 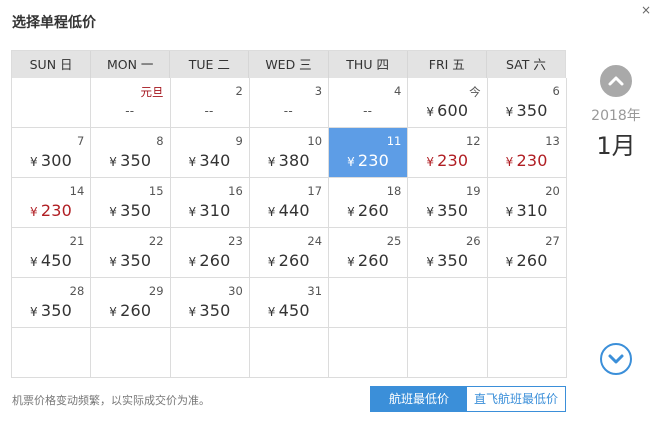 What do you see at coordinates (210, 64) in the screenshot?
I see `weekday-tue: TUE 二` at bounding box center [210, 64].